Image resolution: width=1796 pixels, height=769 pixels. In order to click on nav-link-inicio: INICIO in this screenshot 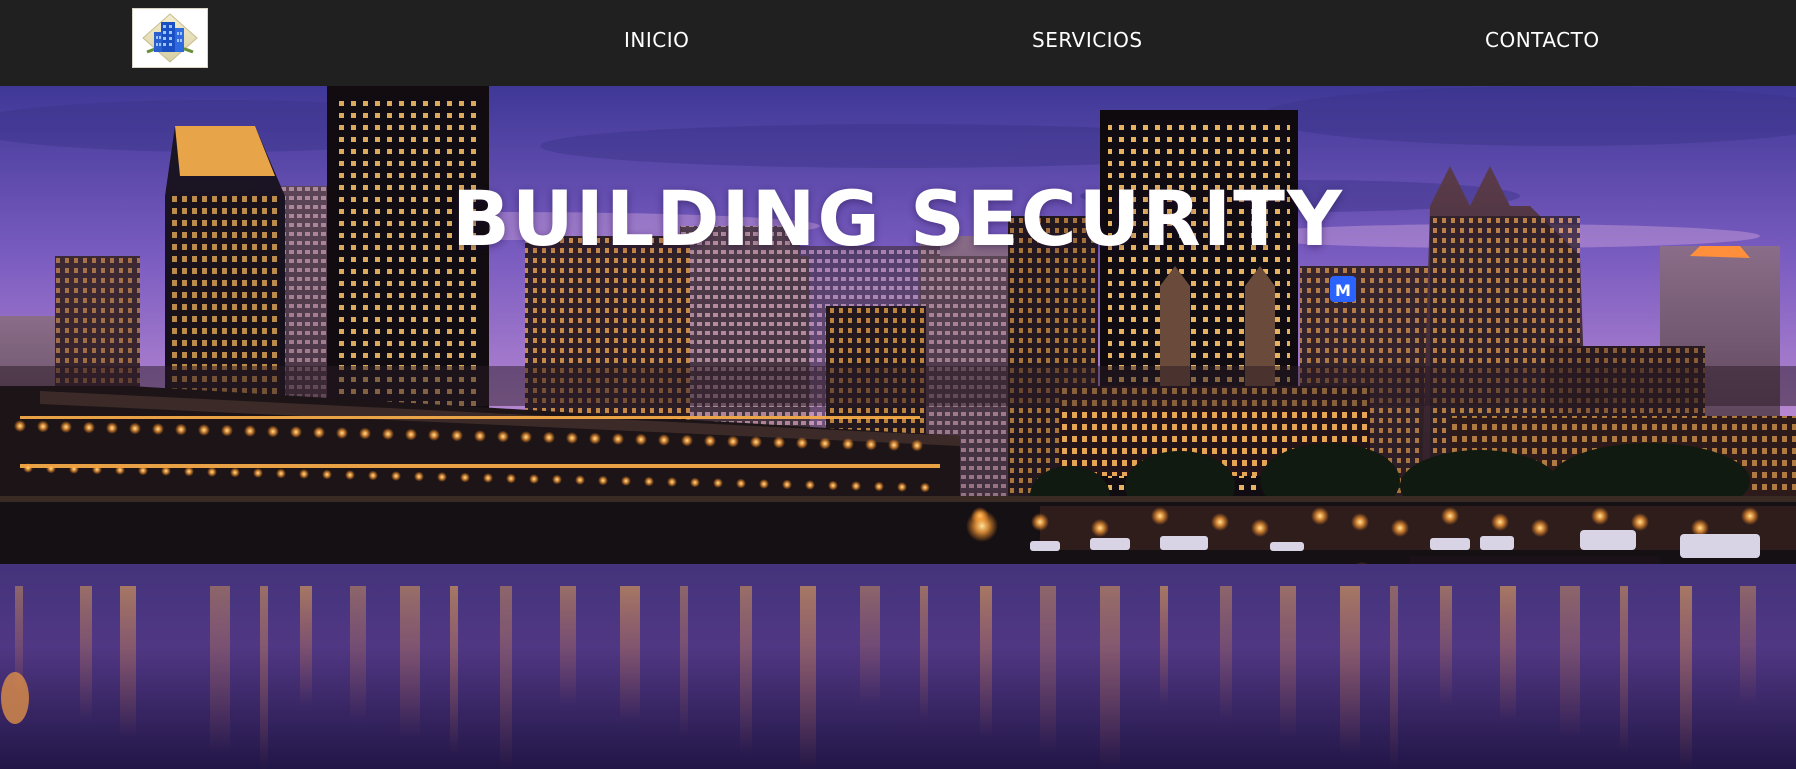, I will do `click(656, 40)`.